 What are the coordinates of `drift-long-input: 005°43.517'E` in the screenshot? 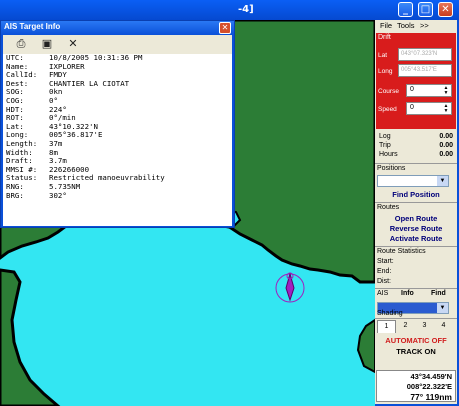 It's located at (425, 70).